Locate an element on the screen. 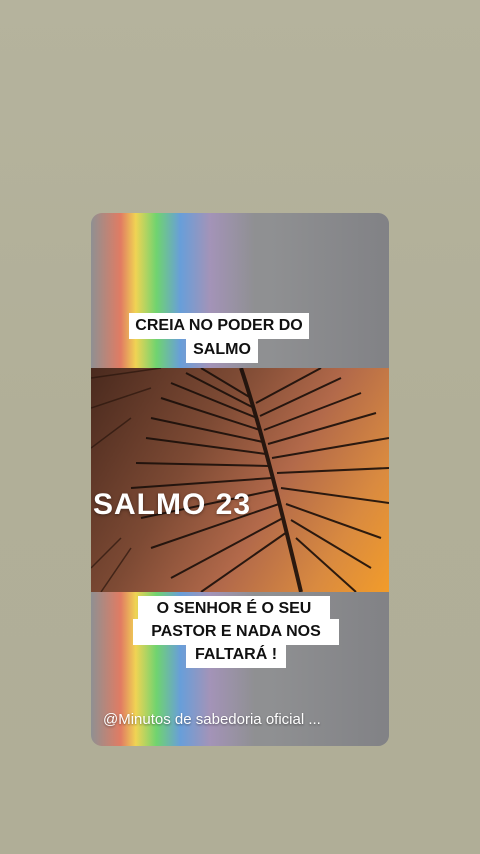  caption-top-line1: CREIA NO PODER DO is located at coordinates (219, 326).